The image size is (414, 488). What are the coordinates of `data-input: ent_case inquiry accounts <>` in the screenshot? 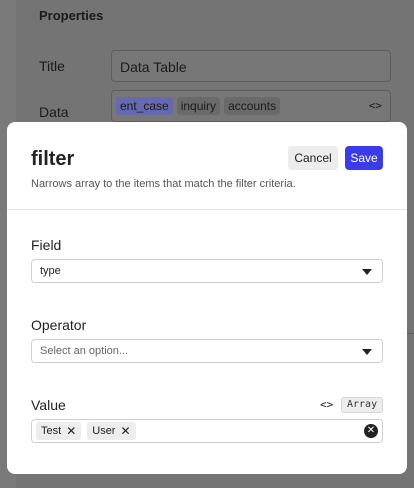 It's located at (251, 106).